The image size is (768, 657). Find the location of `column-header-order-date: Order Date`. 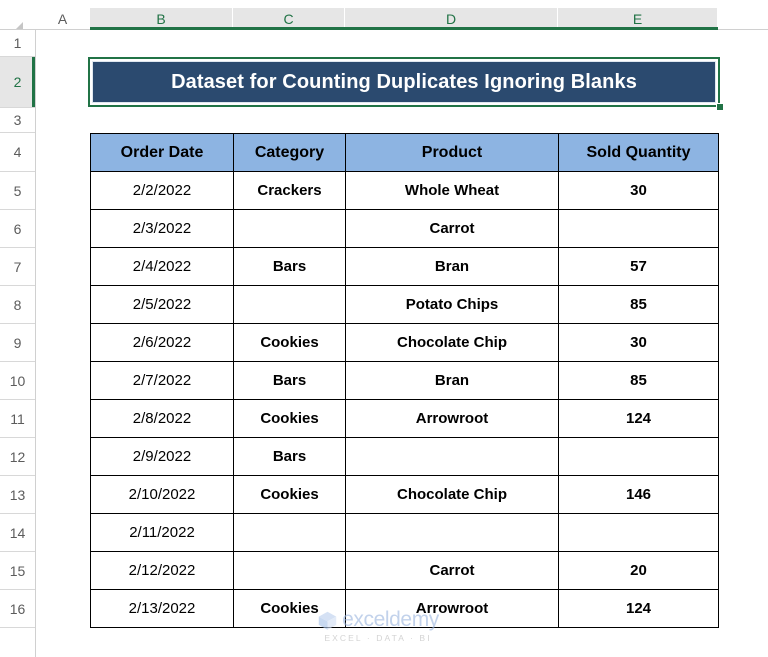

column-header-order-date: Order Date is located at coordinates (162, 152).